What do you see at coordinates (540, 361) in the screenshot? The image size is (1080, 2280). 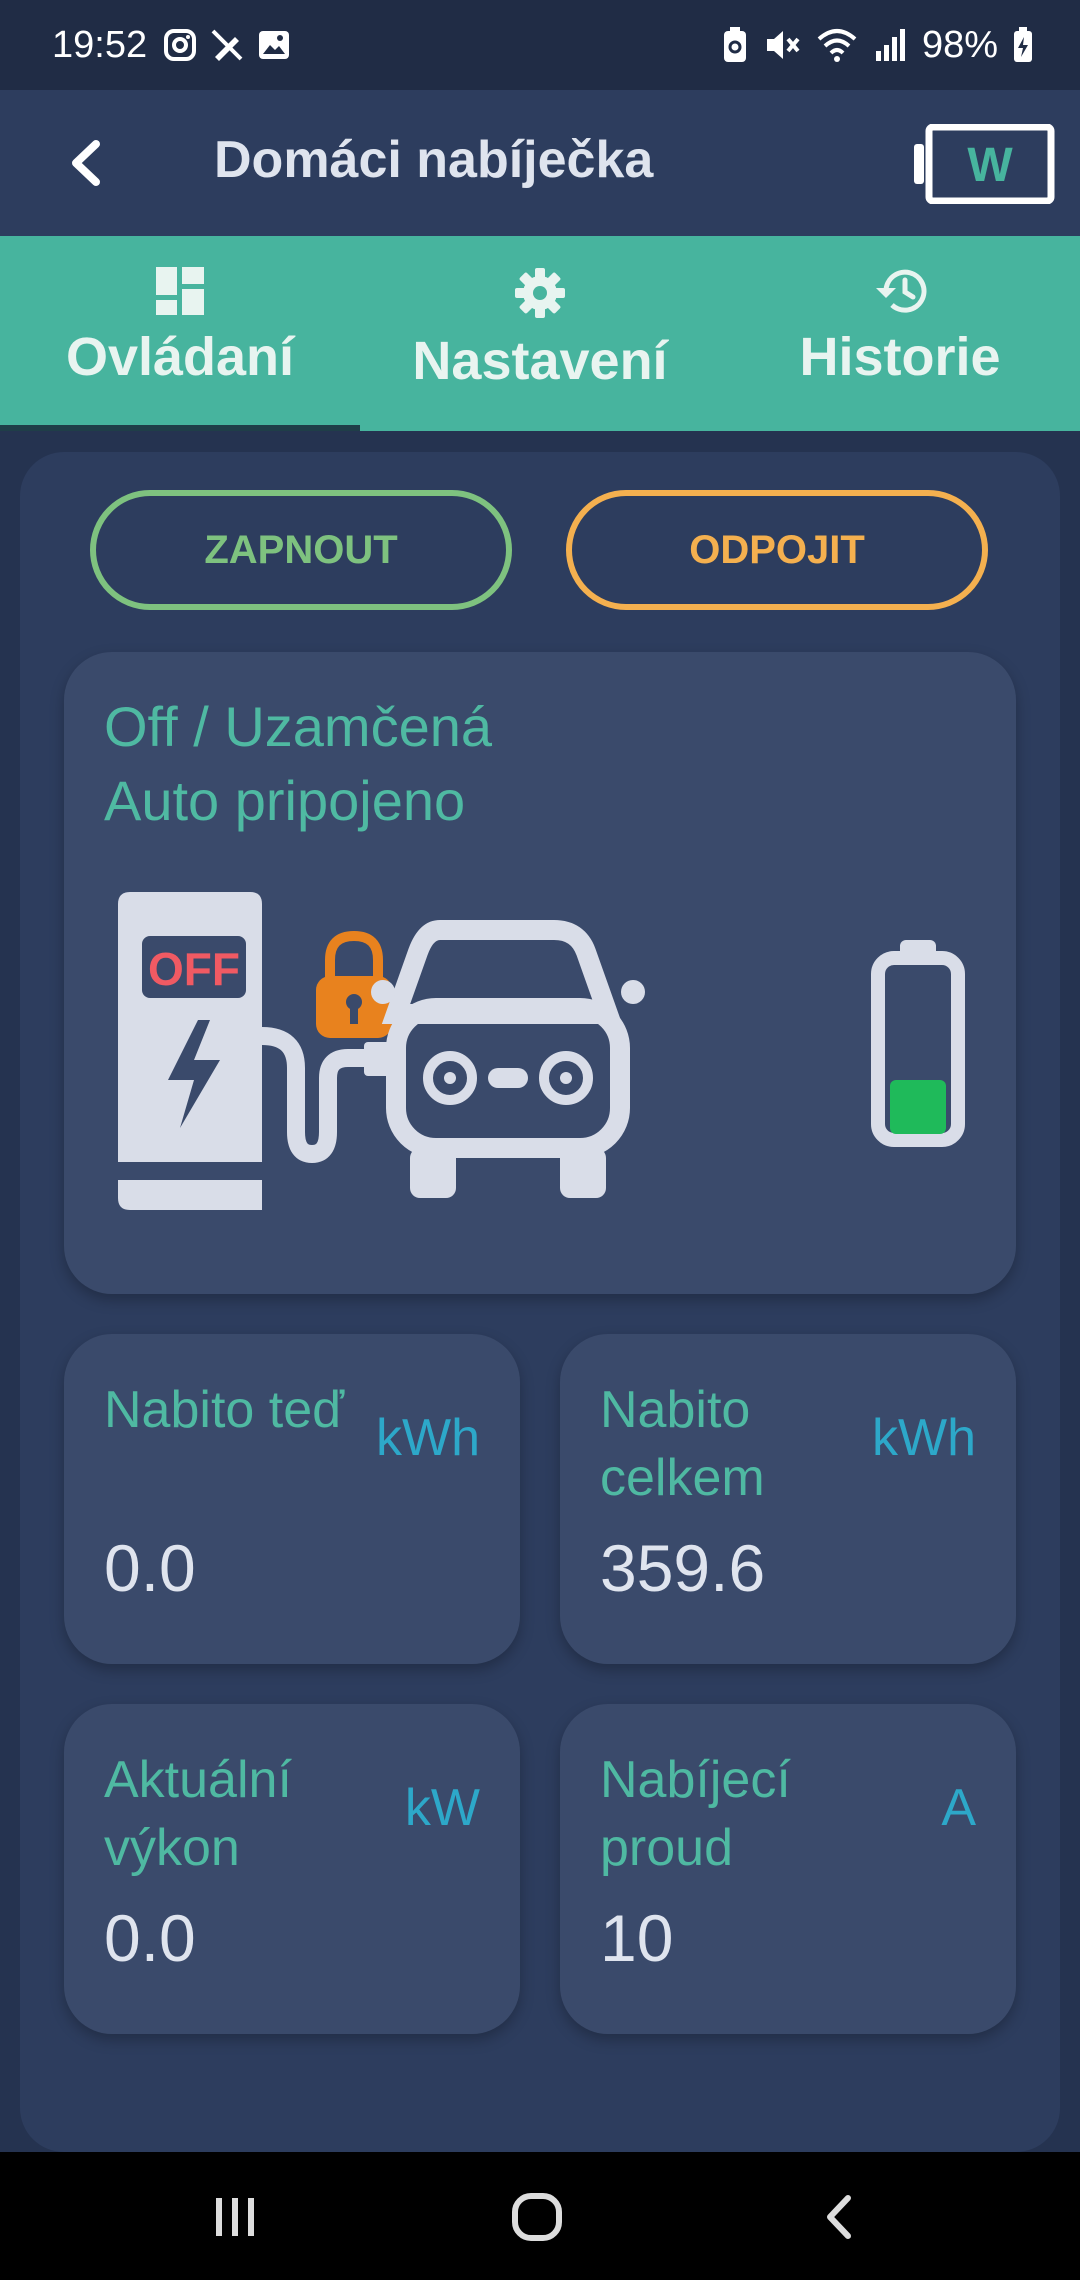 I see `tab-label: Nastavení` at bounding box center [540, 361].